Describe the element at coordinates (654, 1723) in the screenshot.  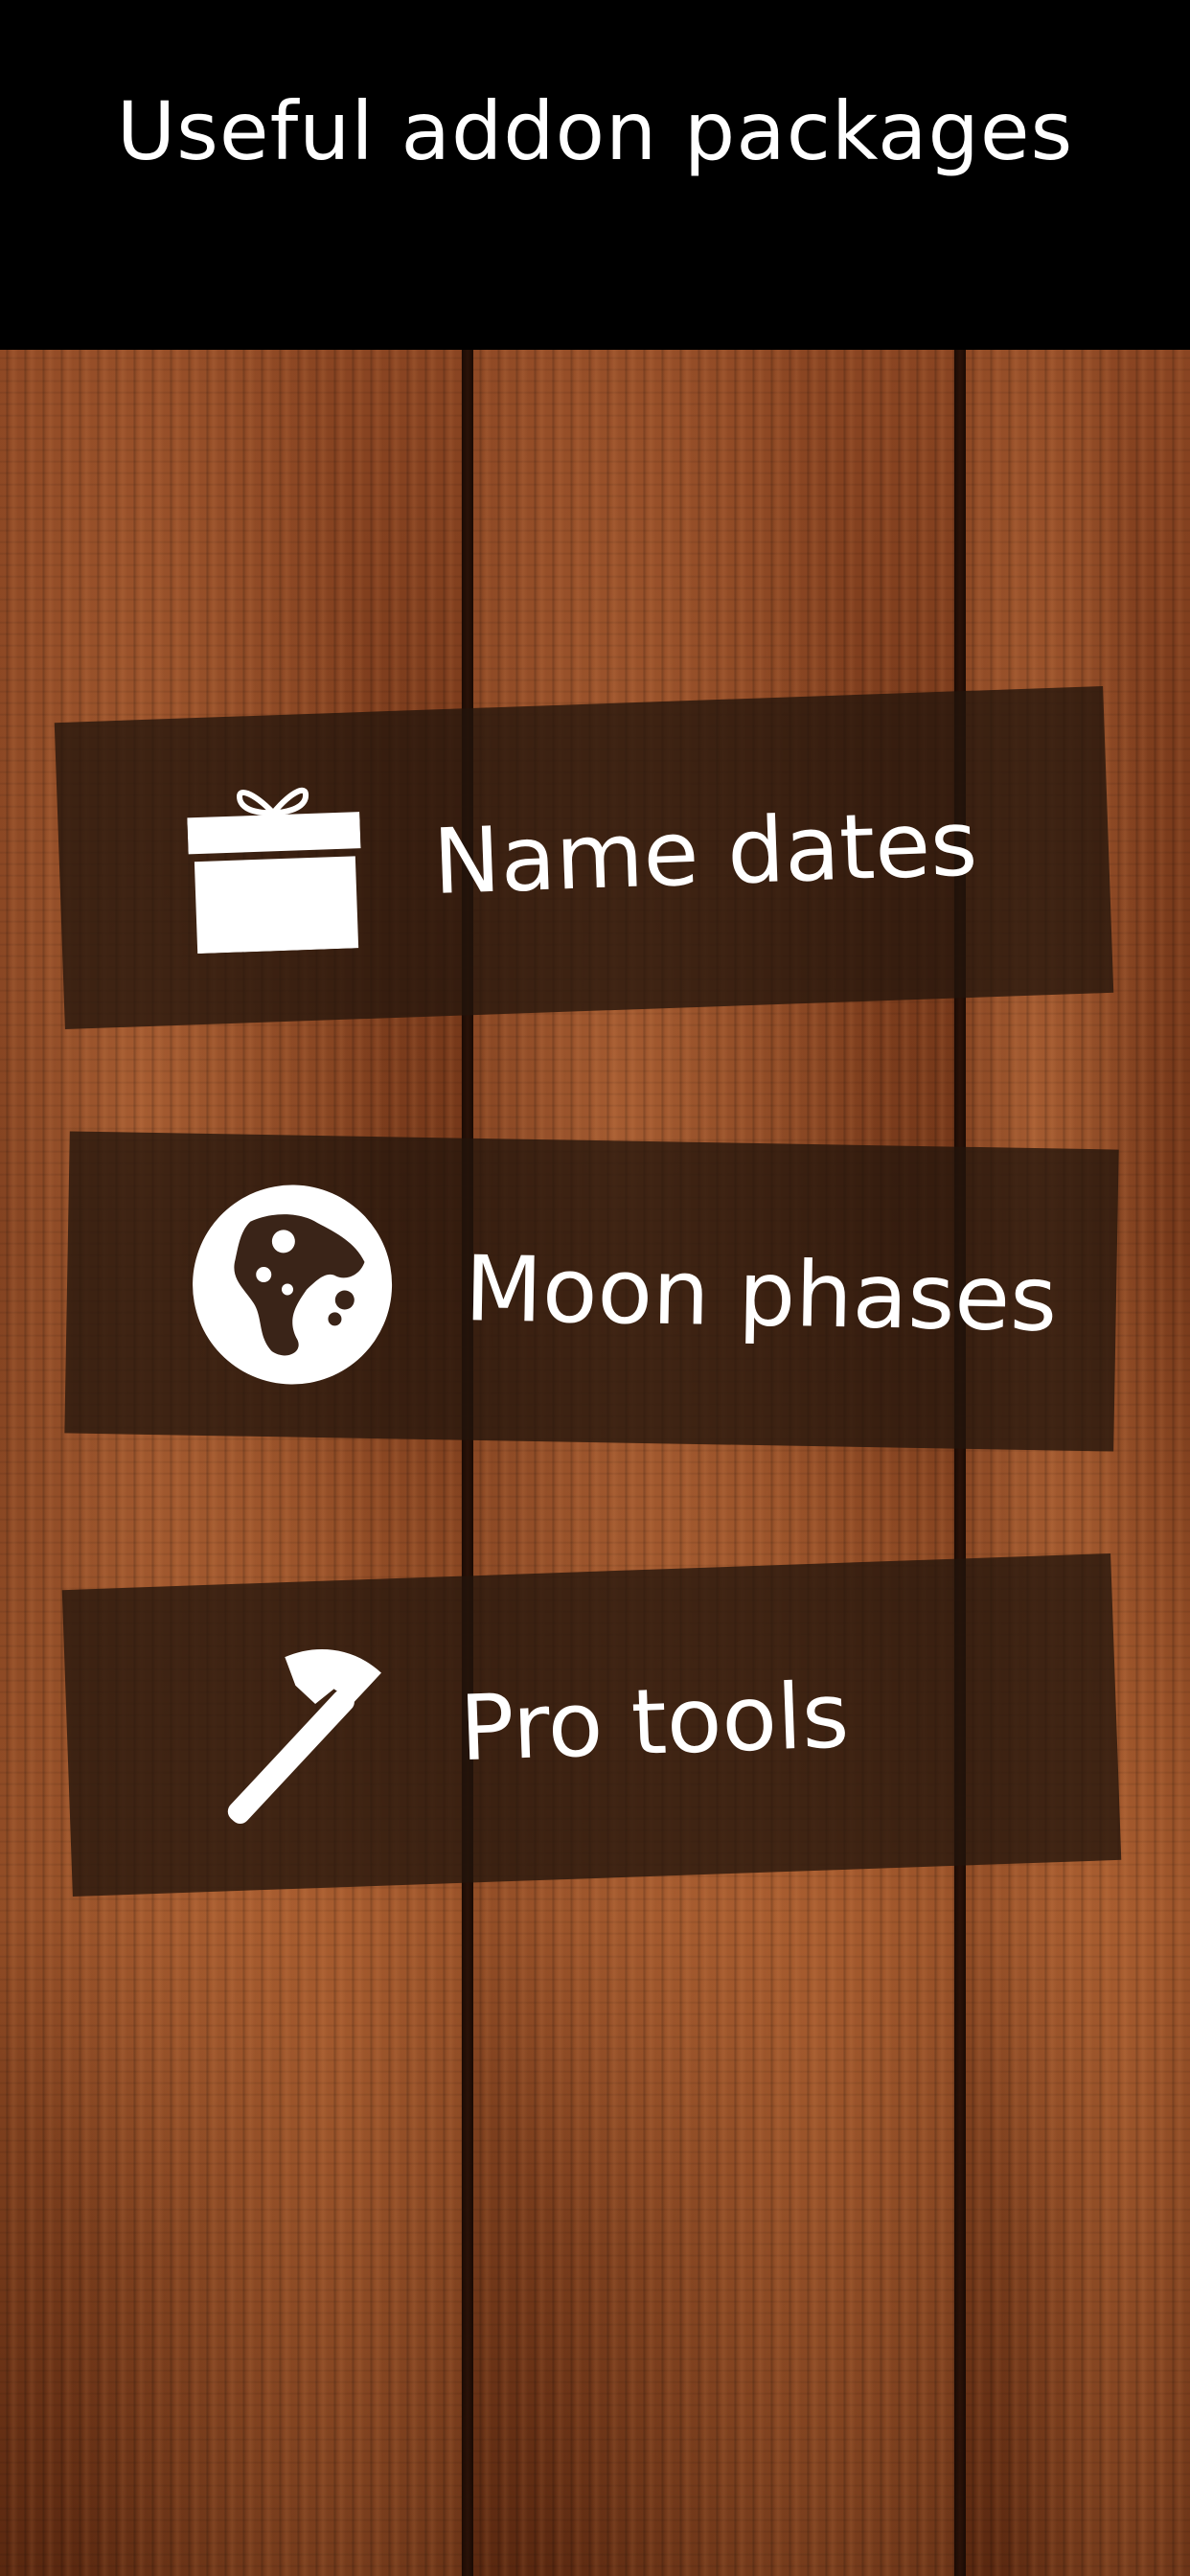
I see `addon-label-pro-tools: Pro tools` at that location.